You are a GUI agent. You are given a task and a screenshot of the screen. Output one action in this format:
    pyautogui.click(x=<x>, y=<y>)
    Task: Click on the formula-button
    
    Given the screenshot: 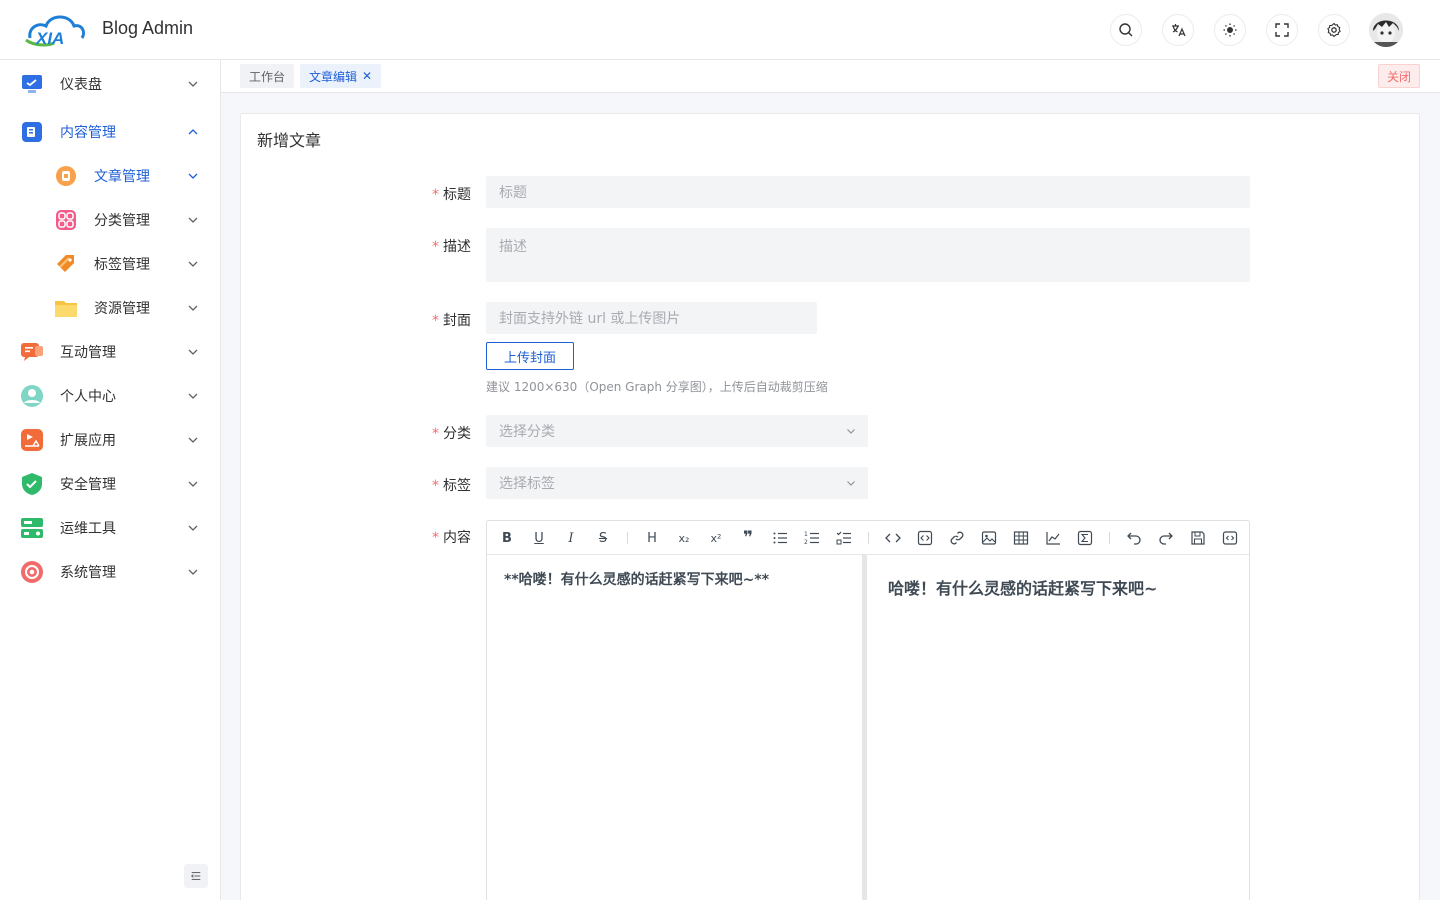 What is the action you would take?
    pyautogui.click(x=1085, y=538)
    